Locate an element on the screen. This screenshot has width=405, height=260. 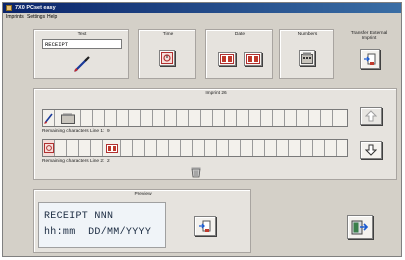
preview-group: Preview RECEIPT NNN hh:mm DD/MM/YYYY is located at coordinates (142, 221).